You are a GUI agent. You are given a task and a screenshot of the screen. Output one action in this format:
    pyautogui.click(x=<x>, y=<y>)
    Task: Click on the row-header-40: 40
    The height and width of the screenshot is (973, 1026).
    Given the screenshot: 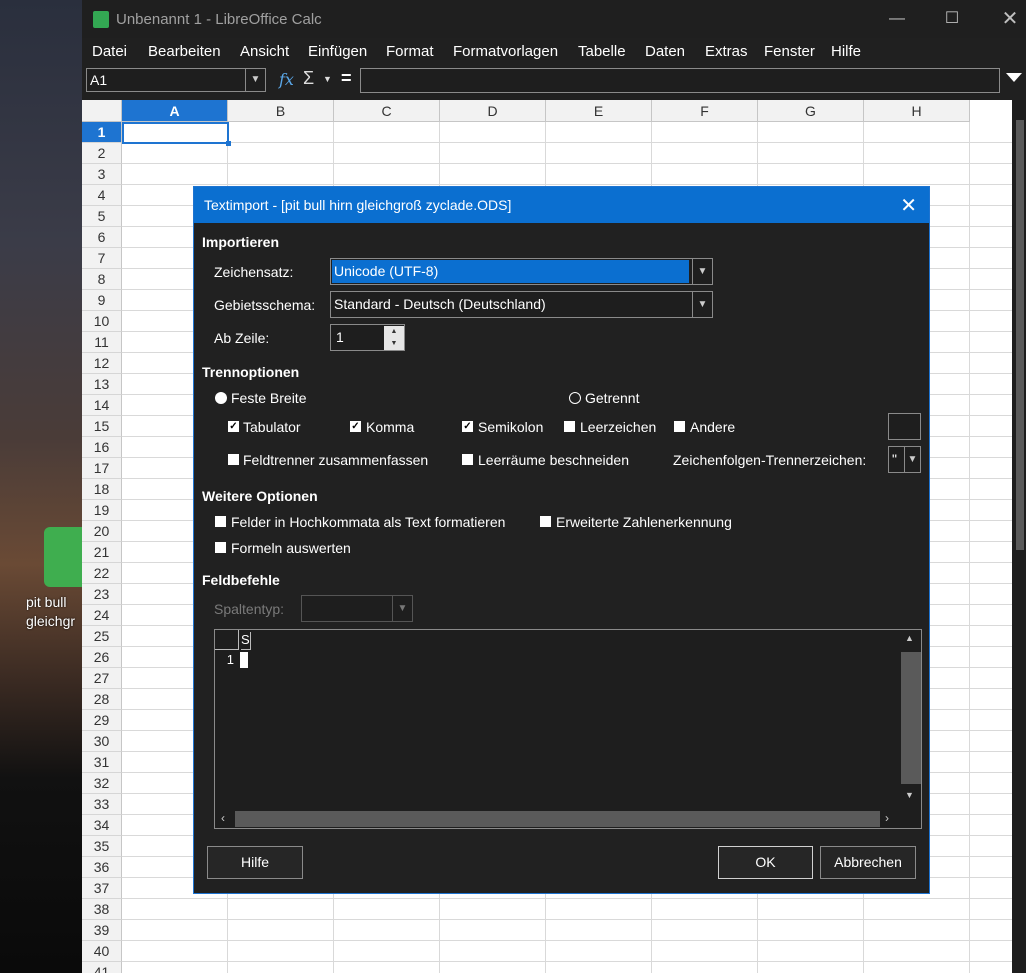 What is the action you would take?
    pyautogui.click(x=102, y=951)
    